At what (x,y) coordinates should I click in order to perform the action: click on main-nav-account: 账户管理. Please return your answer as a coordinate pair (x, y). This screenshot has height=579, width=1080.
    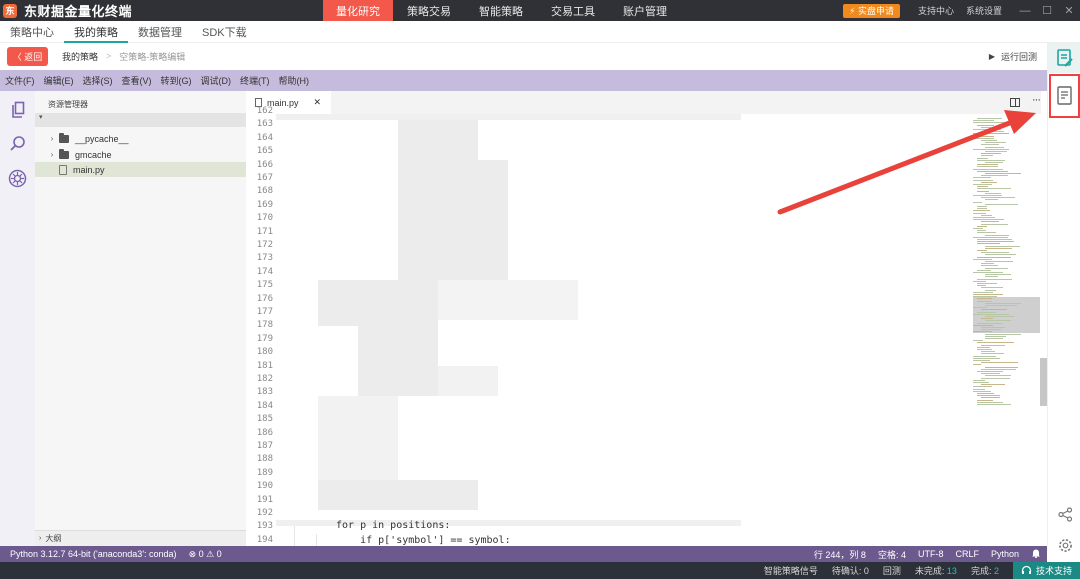
    Looking at the image, I should click on (645, 10).